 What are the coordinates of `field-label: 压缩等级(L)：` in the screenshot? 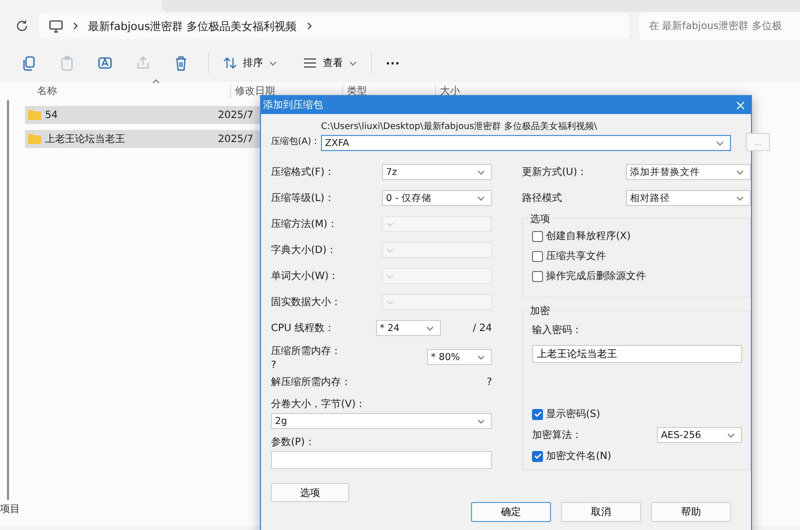 It's located at (302, 198).